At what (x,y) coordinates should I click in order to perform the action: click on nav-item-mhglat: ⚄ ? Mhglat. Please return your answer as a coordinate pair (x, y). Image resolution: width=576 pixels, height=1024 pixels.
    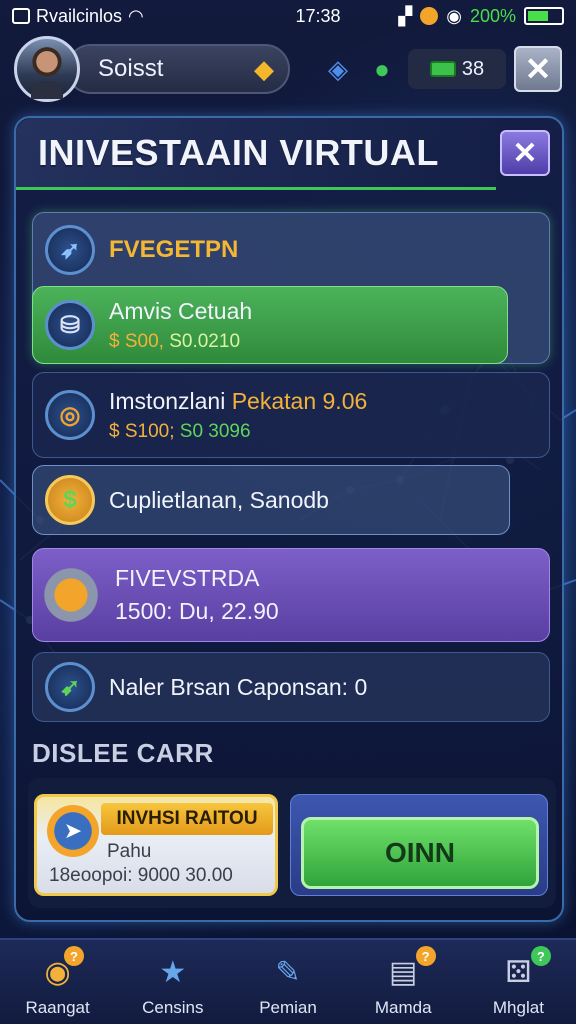
    Looking at the image, I should click on (518, 982).